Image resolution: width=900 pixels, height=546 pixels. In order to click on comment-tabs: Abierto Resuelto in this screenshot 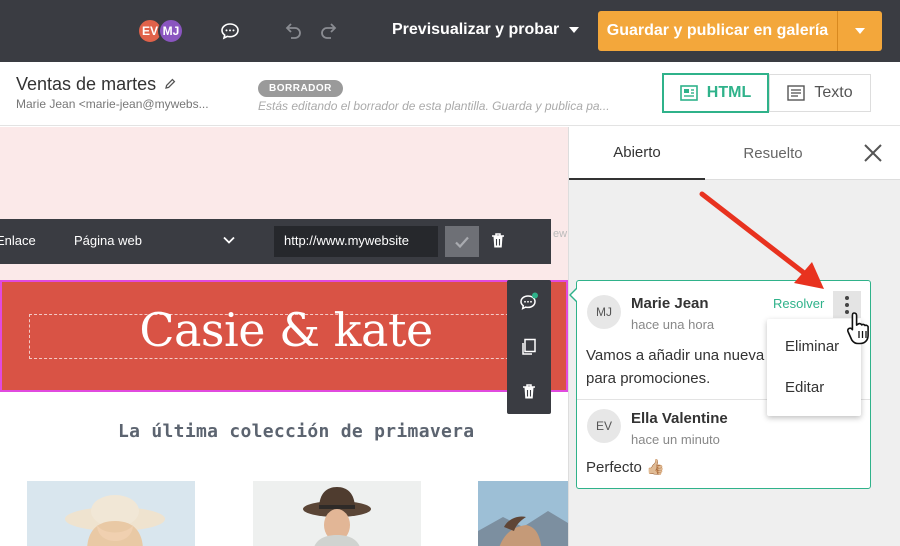, I will do `click(734, 153)`.